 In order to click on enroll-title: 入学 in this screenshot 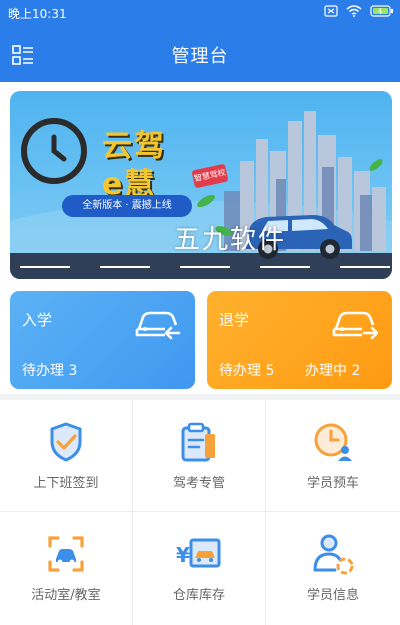, I will do `click(37, 320)`.